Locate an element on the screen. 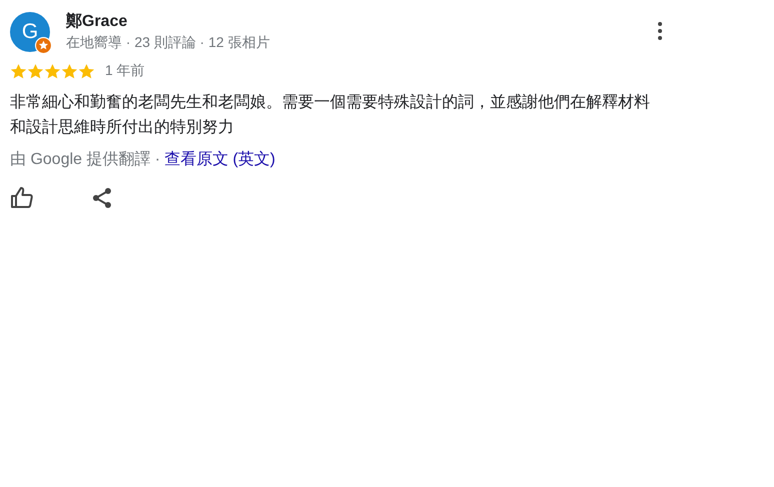  translation-note: 由 Google 提供翻譯 · is located at coordinates (85, 160).